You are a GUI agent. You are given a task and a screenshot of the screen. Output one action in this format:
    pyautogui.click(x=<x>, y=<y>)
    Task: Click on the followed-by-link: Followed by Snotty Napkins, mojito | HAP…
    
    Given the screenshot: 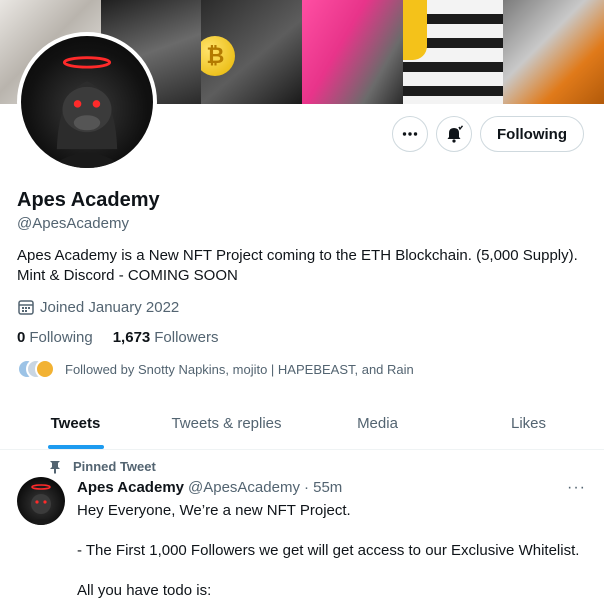 What is the action you would take?
    pyautogui.click(x=215, y=369)
    